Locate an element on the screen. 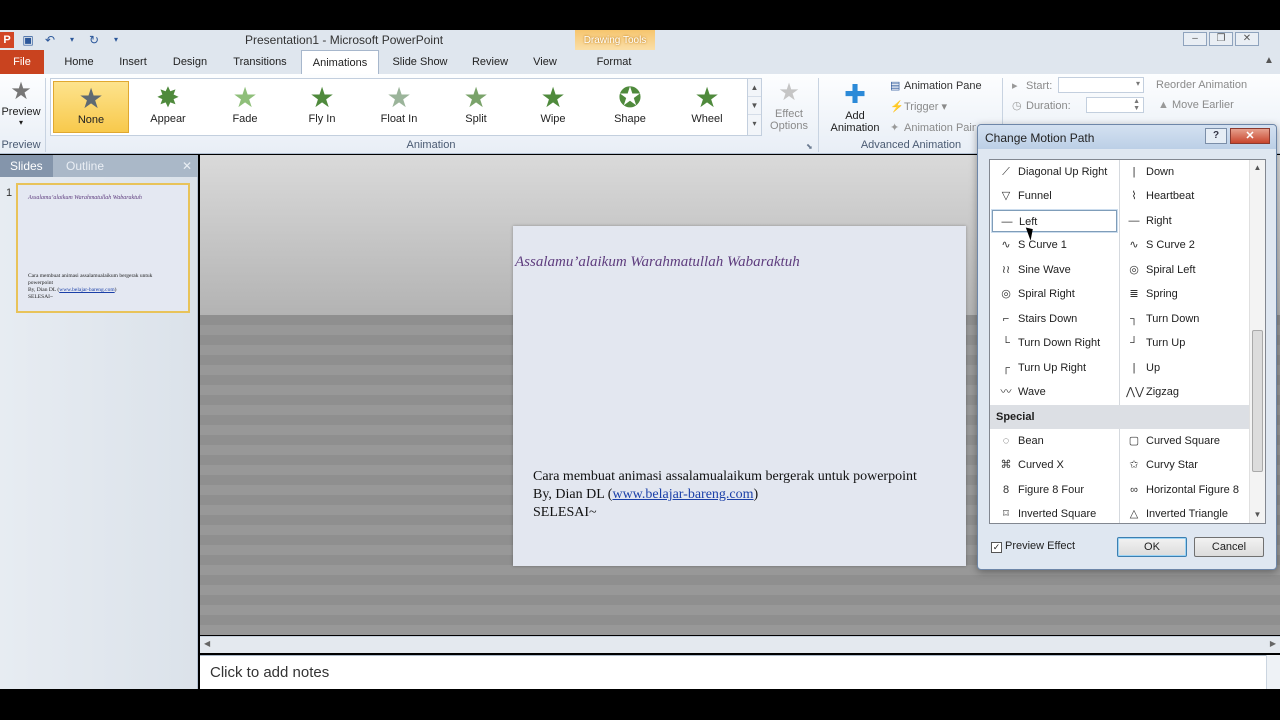 The image size is (1280, 720). effect-fly-in: ★ Fly In is located at coordinates (322, 107).